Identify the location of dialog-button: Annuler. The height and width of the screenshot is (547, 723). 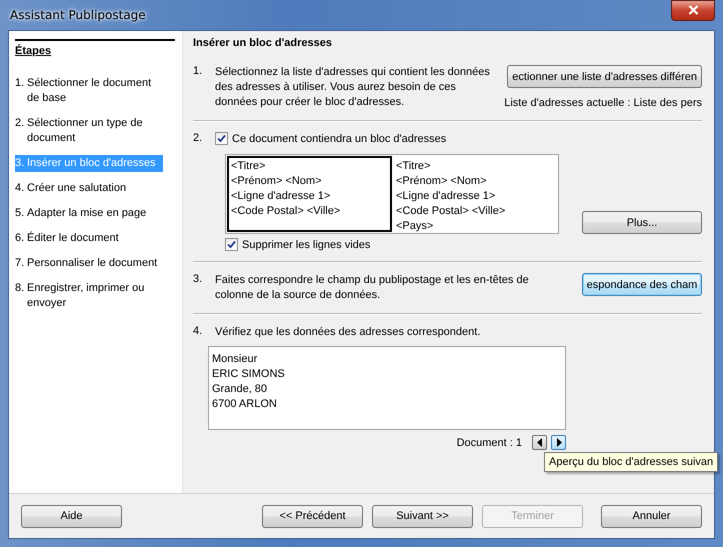
(651, 516).